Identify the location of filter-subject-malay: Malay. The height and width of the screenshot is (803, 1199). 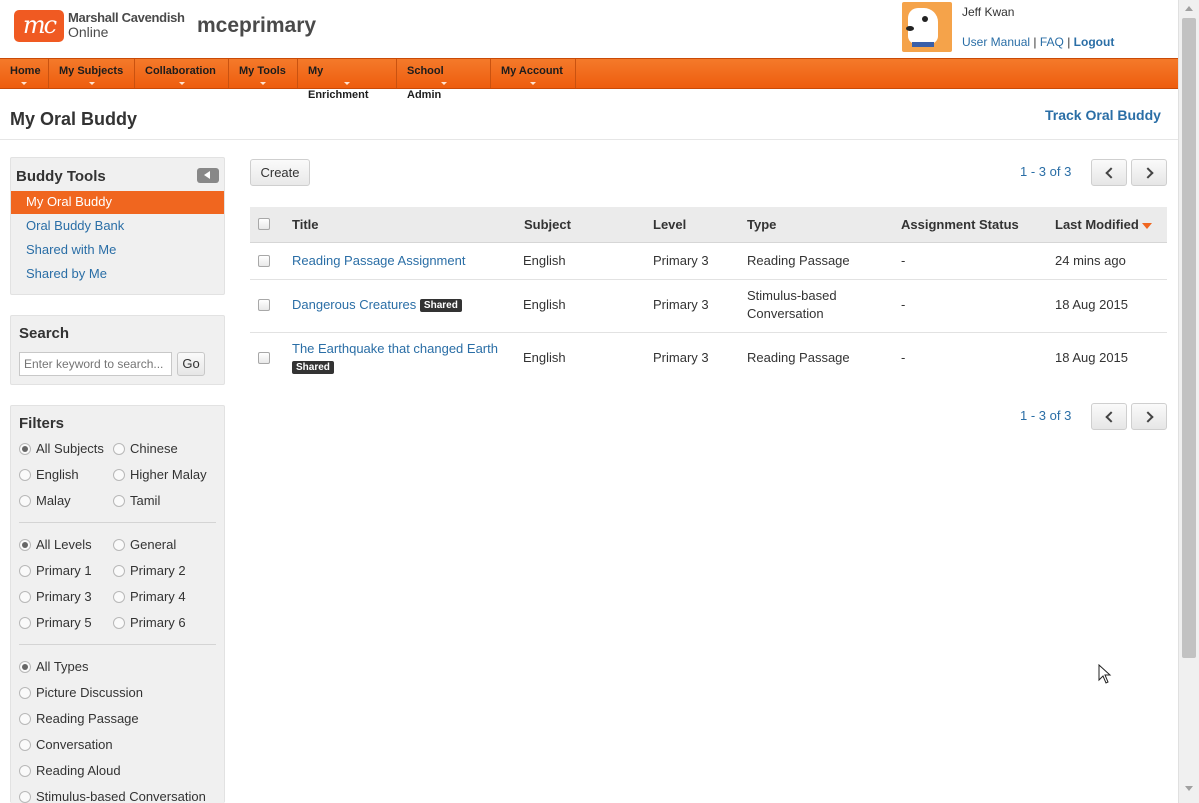
(45, 501).